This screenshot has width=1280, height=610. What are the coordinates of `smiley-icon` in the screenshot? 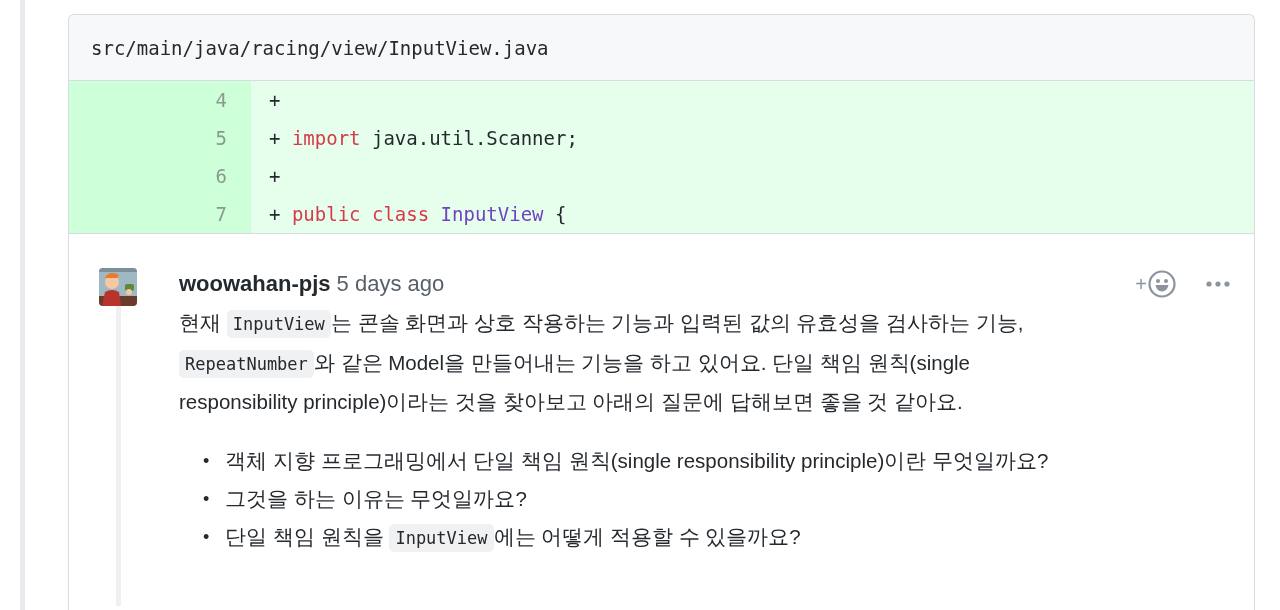 It's located at (1162, 284).